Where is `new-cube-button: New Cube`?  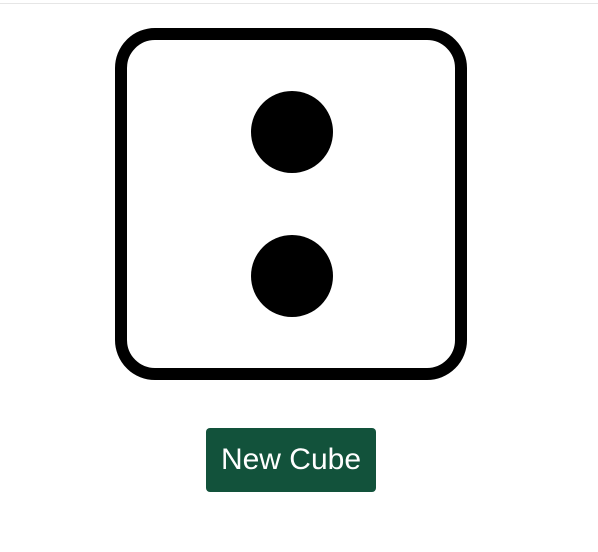
new-cube-button: New Cube is located at coordinates (291, 460).